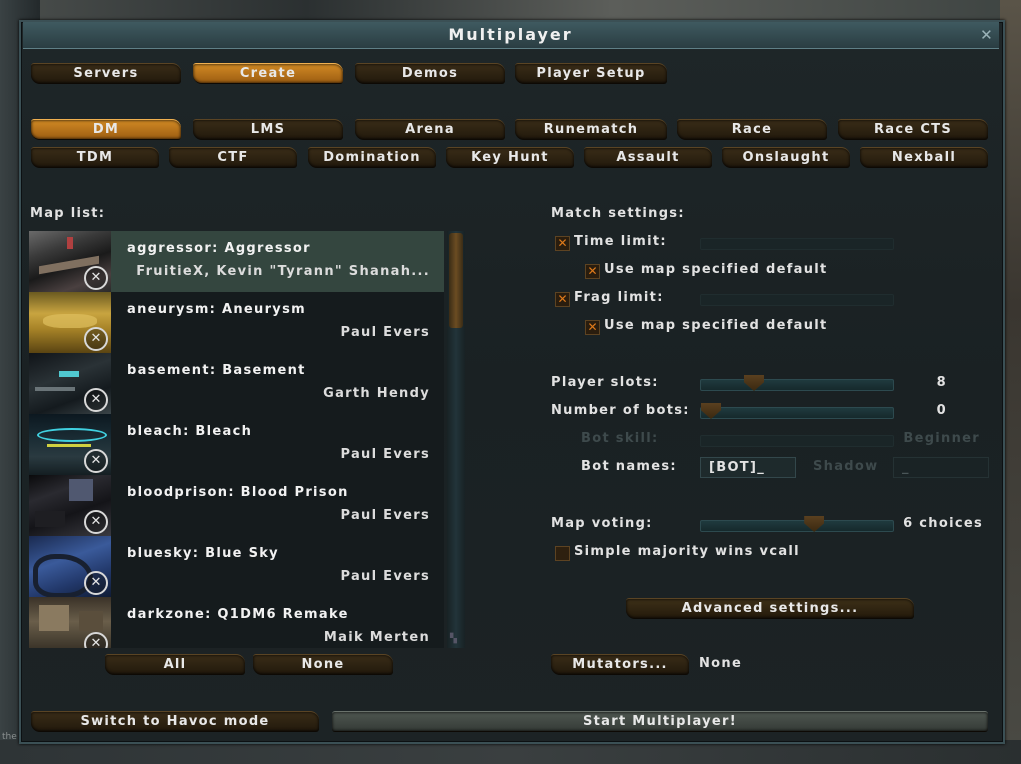 The image size is (1021, 764). Describe the element at coordinates (620, 241) in the screenshot. I see `time-limit-label: Time limit:` at that location.